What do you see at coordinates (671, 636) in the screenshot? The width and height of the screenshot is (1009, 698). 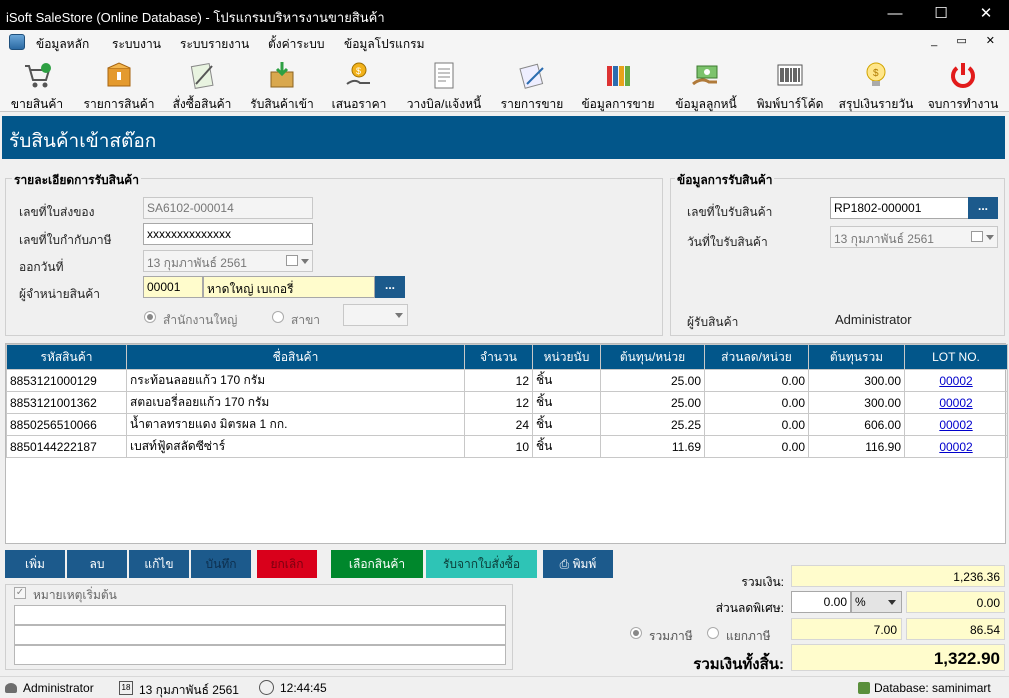 I see `vat-included-label: รวมภาษี` at bounding box center [671, 636].